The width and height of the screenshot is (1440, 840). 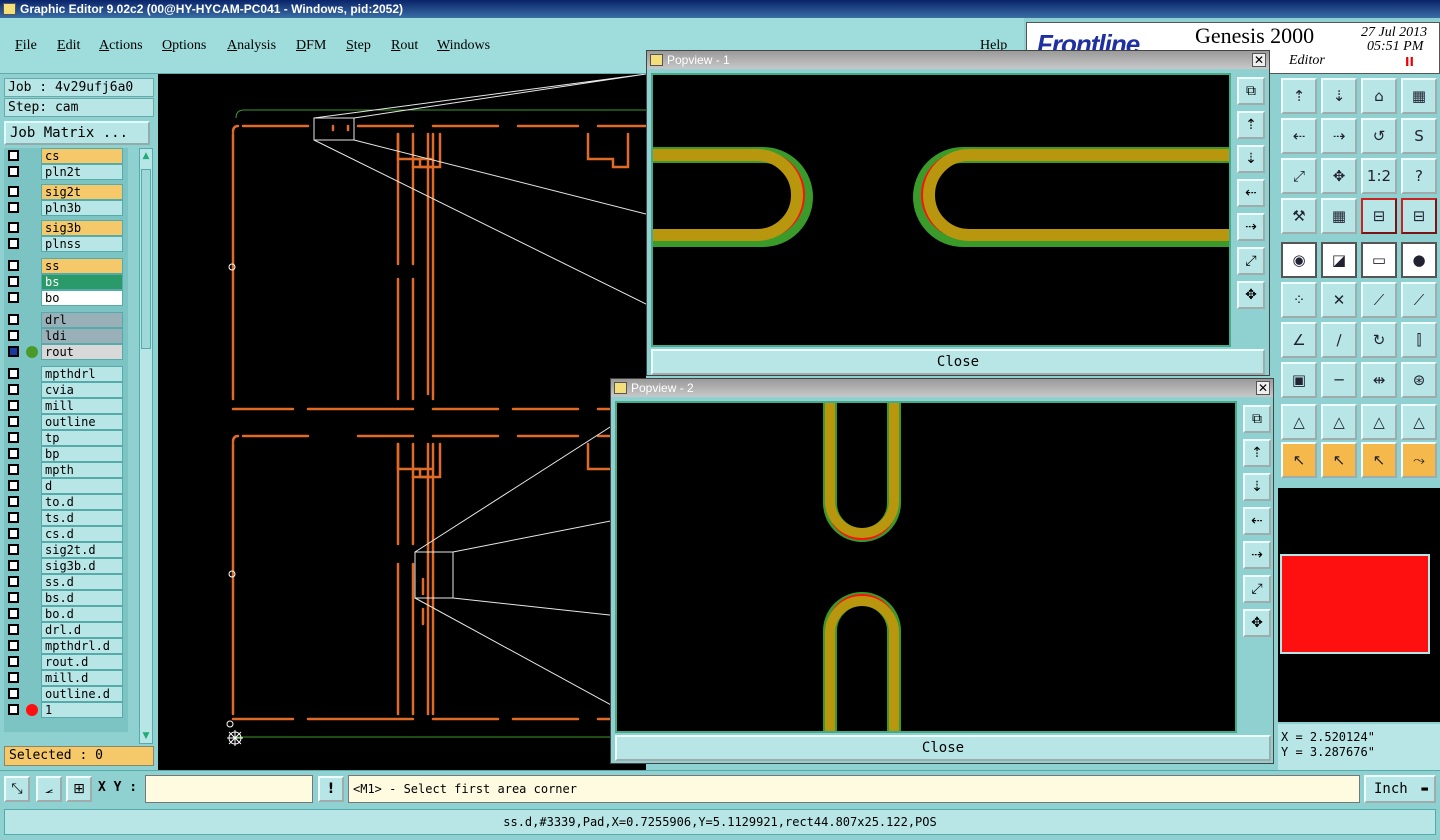 I want to click on layer-row-tp: tp, so click(x=66, y=438).